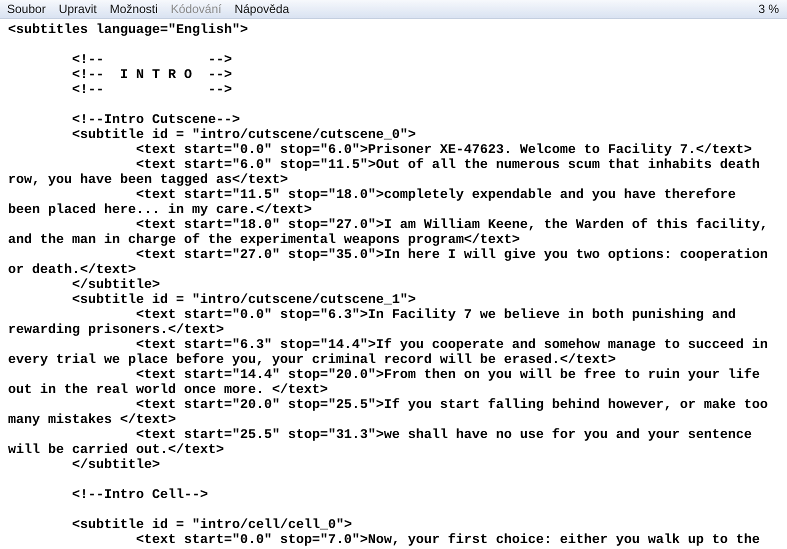 The height and width of the screenshot is (549, 787). What do you see at coordinates (128, 30) in the screenshot?
I see `code-line: <subtitles language="English">` at bounding box center [128, 30].